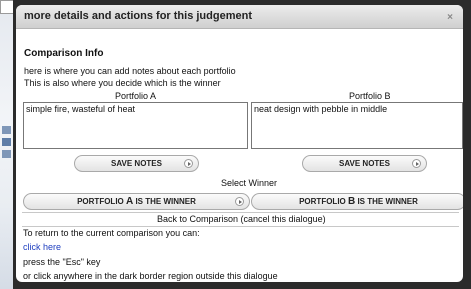 The width and height of the screenshot is (471, 289). What do you see at coordinates (450, 17) in the screenshot?
I see `close-icon: ×` at bounding box center [450, 17].